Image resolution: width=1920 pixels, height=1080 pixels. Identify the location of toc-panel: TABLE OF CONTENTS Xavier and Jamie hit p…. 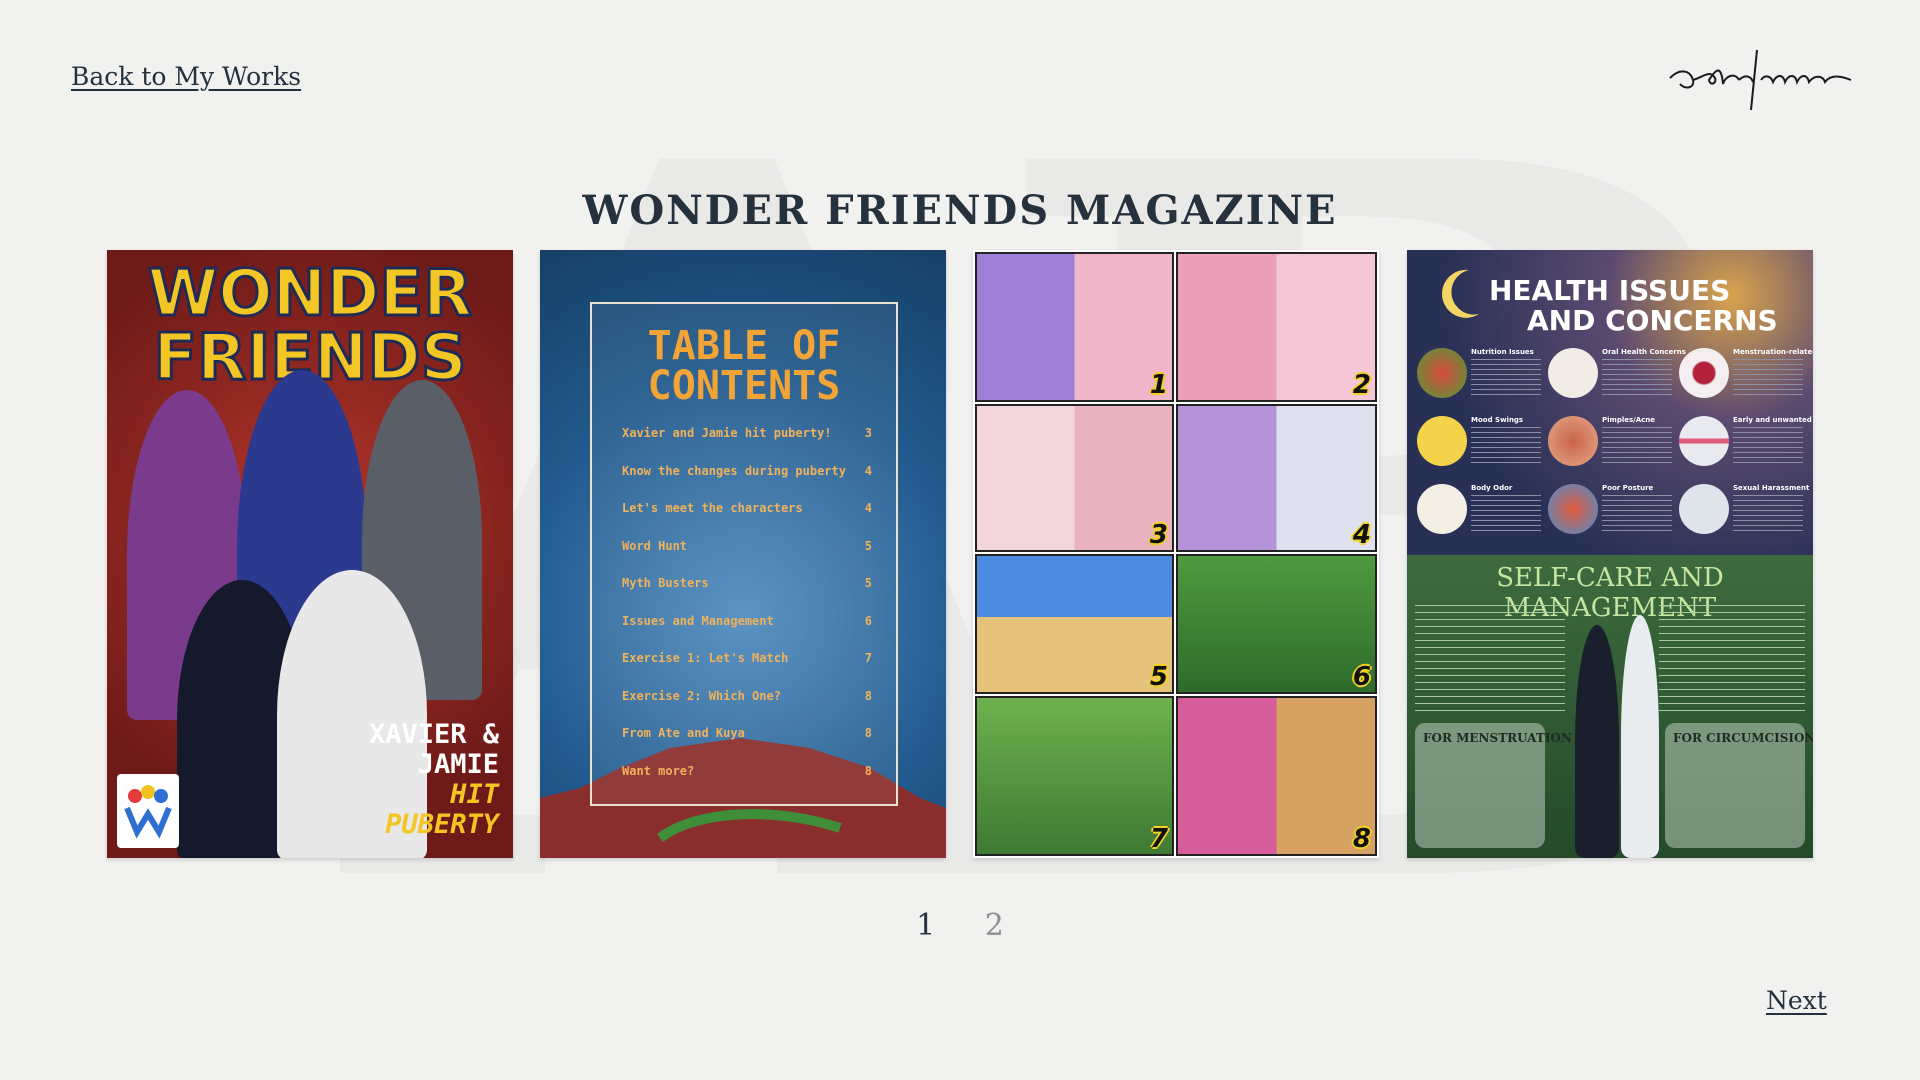
(744, 554).